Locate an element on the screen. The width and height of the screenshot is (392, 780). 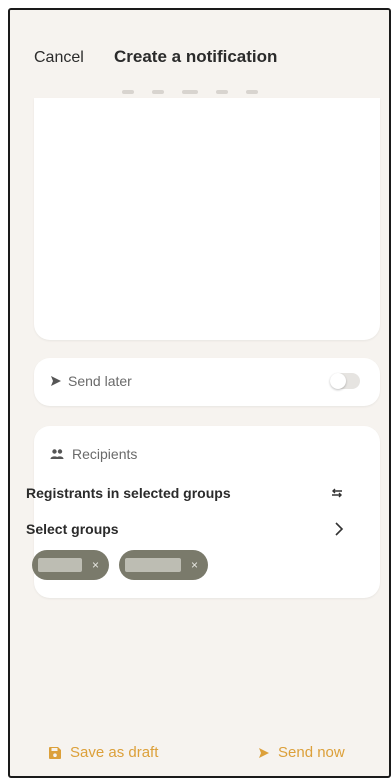
send-now-label: Send now is located at coordinates (311, 752).